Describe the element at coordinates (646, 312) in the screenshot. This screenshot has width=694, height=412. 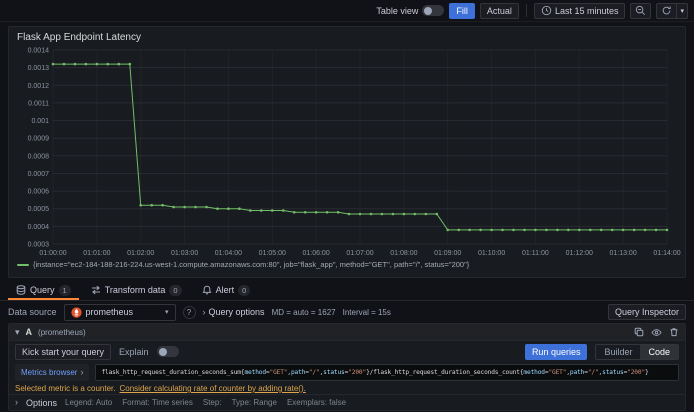
I see `query-inspector-button: Query Inspector` at that location.